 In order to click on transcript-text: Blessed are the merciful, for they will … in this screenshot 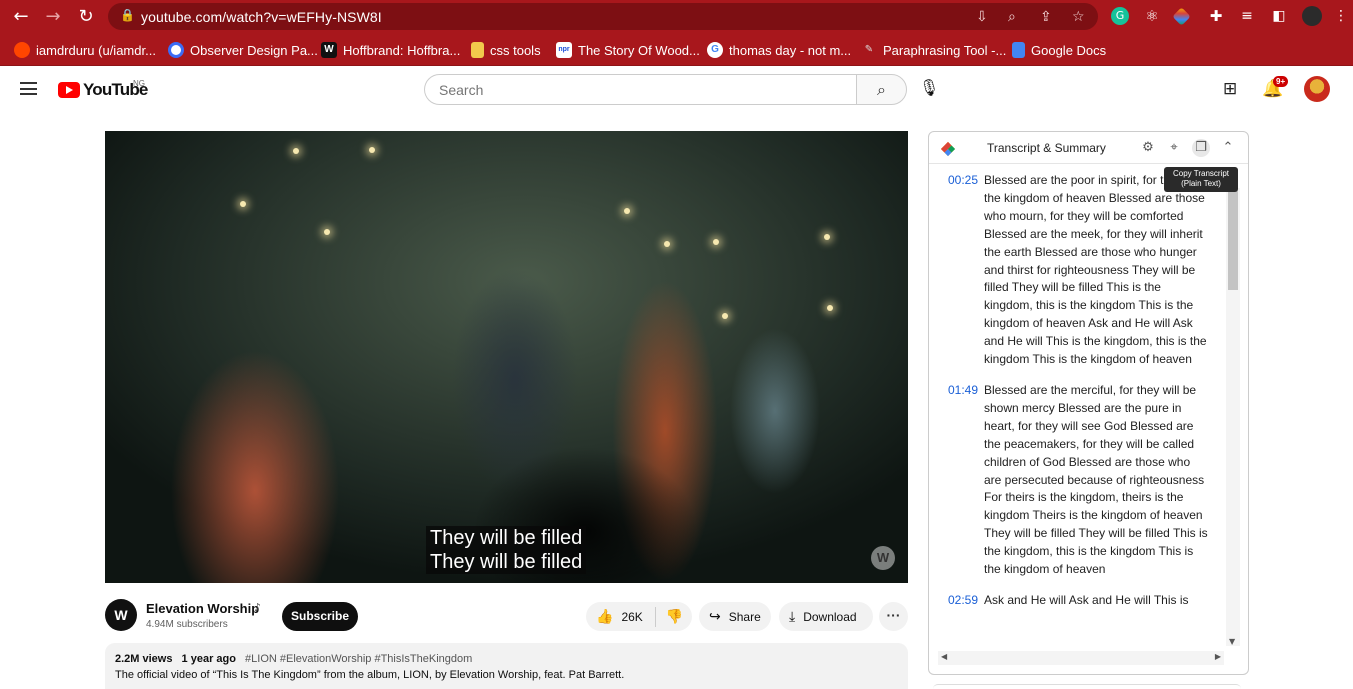, I will do `click(1096, 480)`.